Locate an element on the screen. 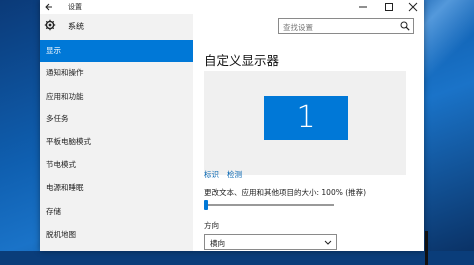 This screenshot has width=474, height=265. monitor-number: 1 is located at coordinates (306, 117).